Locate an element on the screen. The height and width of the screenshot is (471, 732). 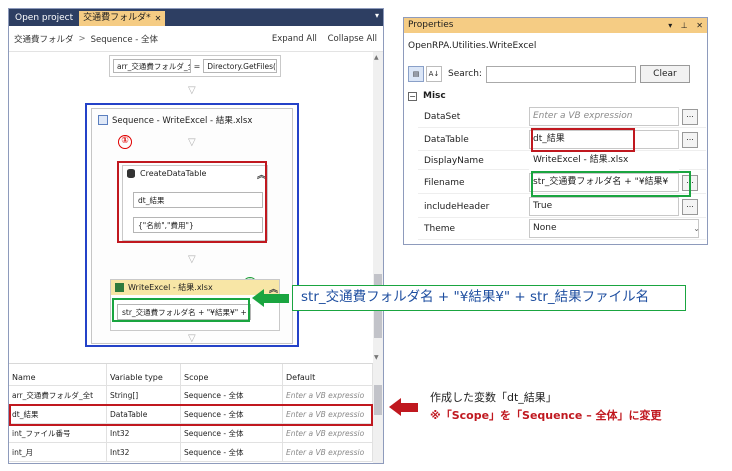
property-value-input: True is located at coordinates (604, 206).